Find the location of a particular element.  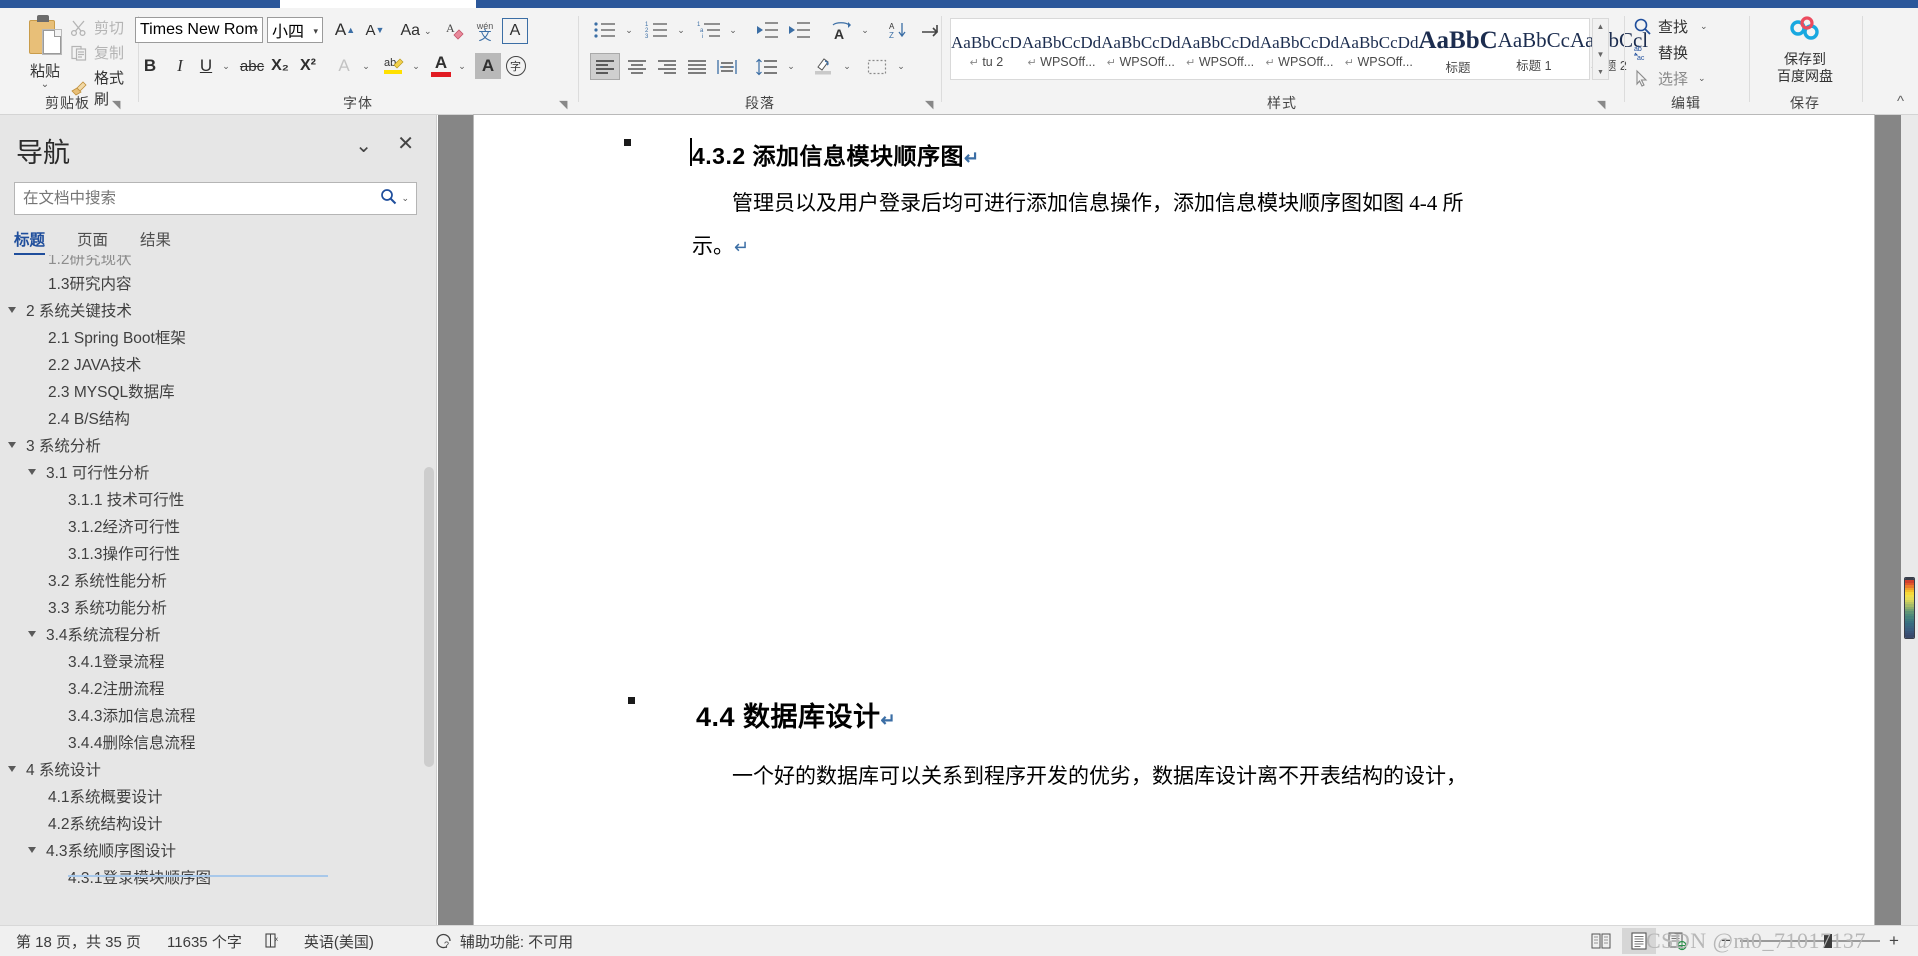

font-name-caret-icon: ▾ is located at coordinates (255, 31).